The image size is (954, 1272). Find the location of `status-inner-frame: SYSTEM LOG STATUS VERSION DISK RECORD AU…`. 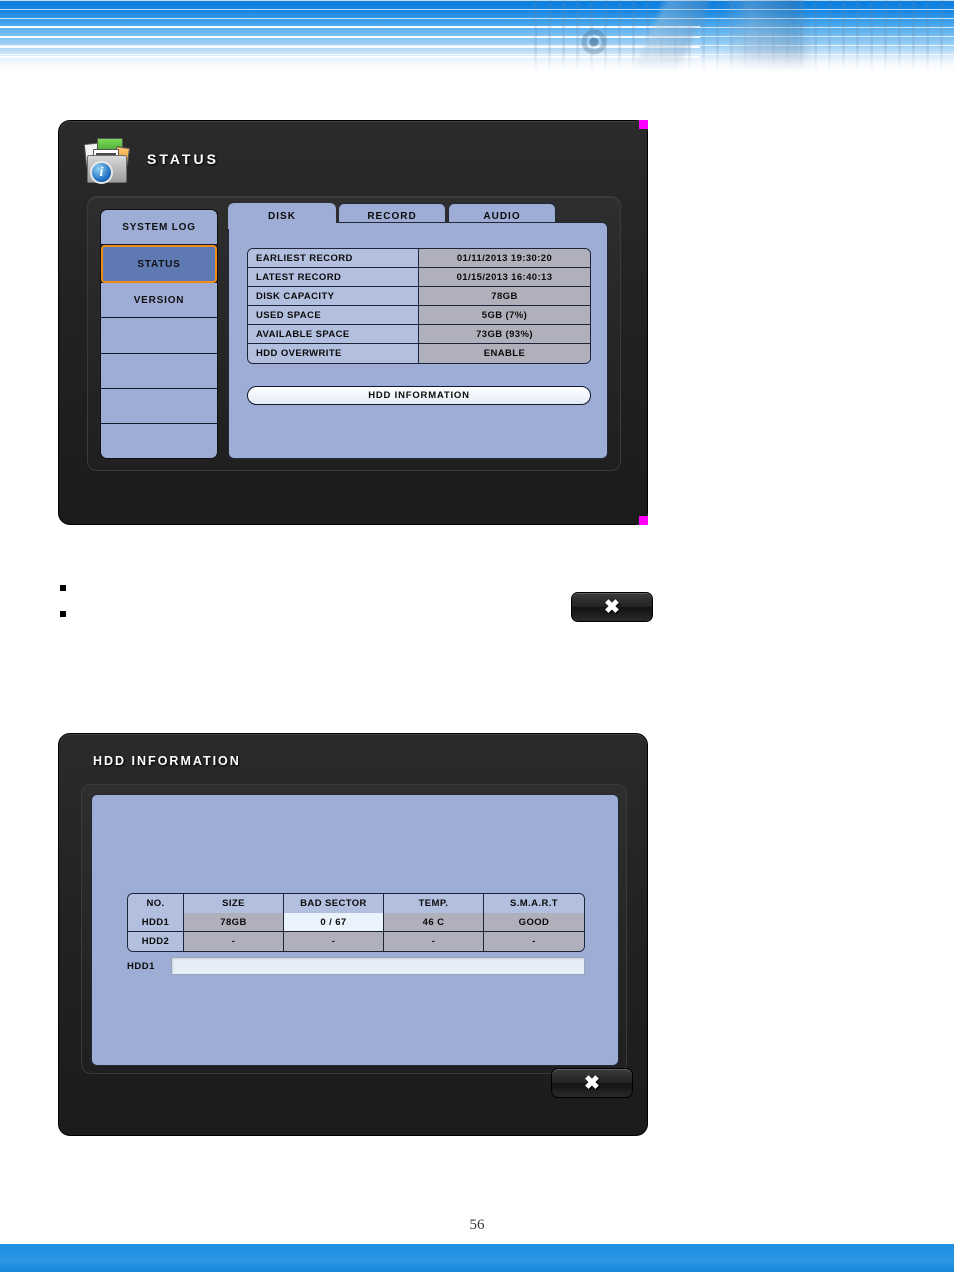

status-inner-frame: SYSTEM LOG STATUS VERSION DISK RECORD AU… is located at coordinates (354, 333).